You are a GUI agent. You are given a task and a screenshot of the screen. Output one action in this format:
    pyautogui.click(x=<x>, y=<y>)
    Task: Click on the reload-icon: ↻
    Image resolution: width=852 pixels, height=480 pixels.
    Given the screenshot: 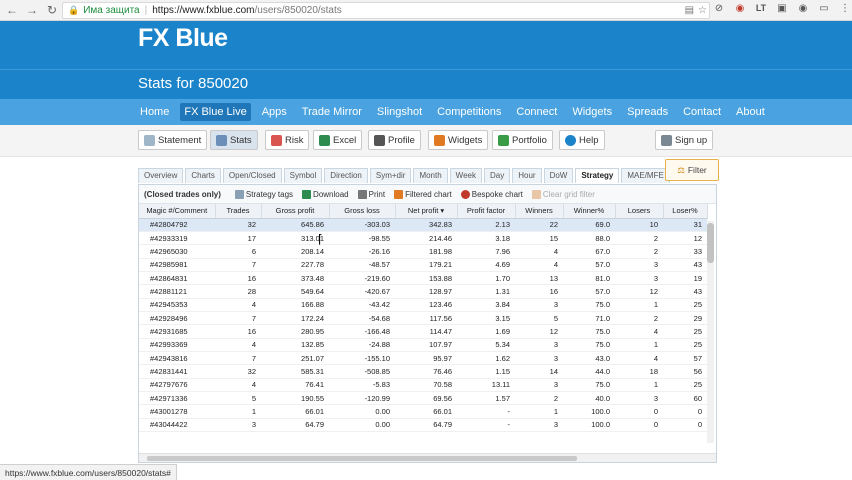 What is the action you would take?
    pyautogui.click(x=52, y=10)
    